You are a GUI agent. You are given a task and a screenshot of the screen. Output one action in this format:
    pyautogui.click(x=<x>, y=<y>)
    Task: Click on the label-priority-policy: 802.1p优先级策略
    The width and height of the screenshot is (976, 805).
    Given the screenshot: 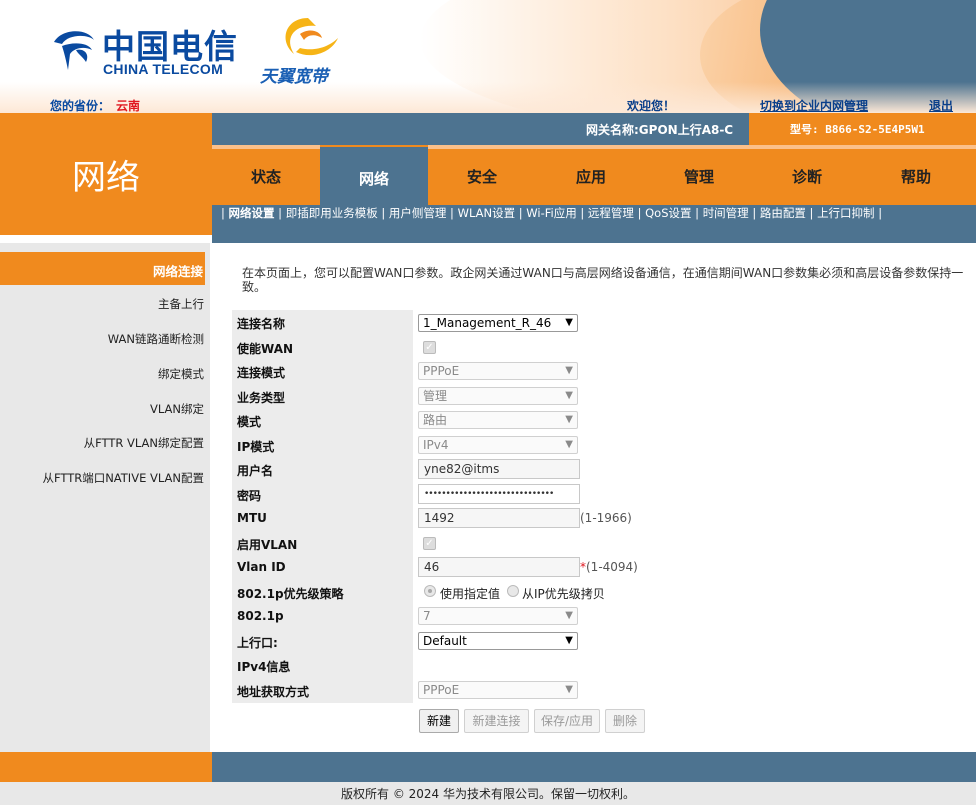 What is the action you would take?
    pyautogui.click(x=290, y=594)
    